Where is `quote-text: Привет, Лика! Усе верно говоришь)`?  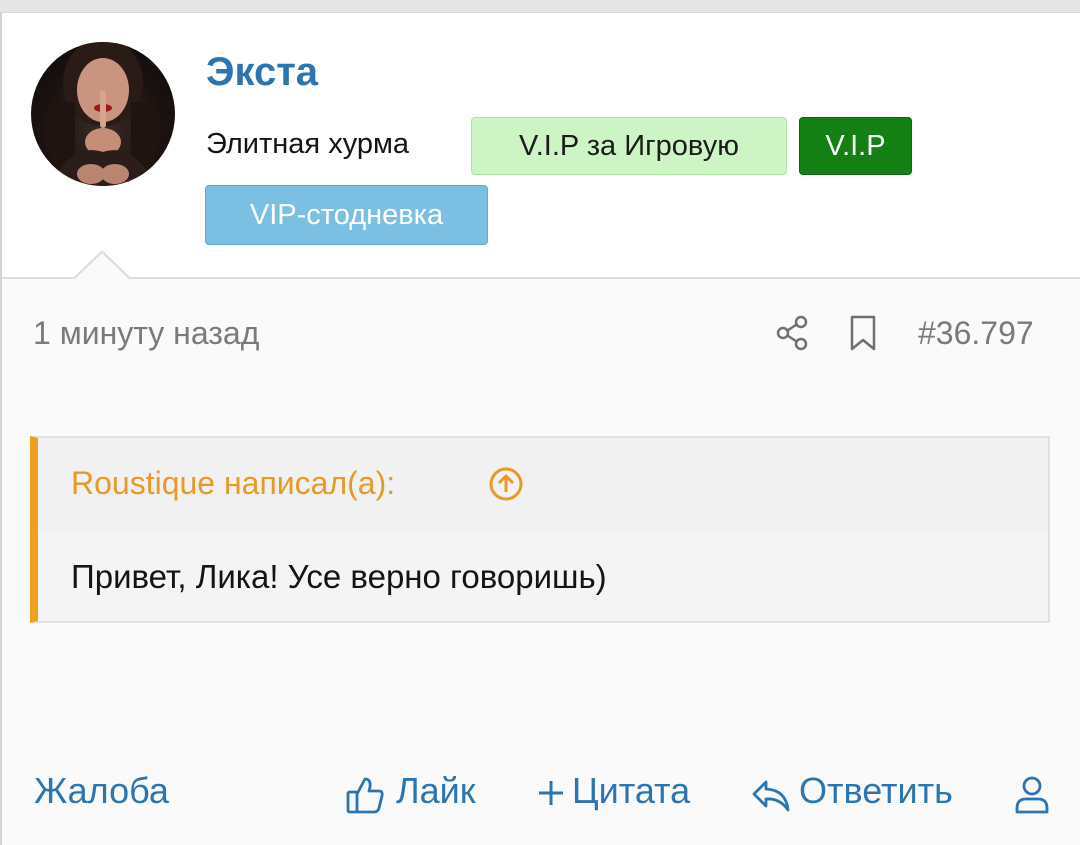
quote-text: Привет, Лика! Усе верно говоришь) is located at coordinates (339, 576).